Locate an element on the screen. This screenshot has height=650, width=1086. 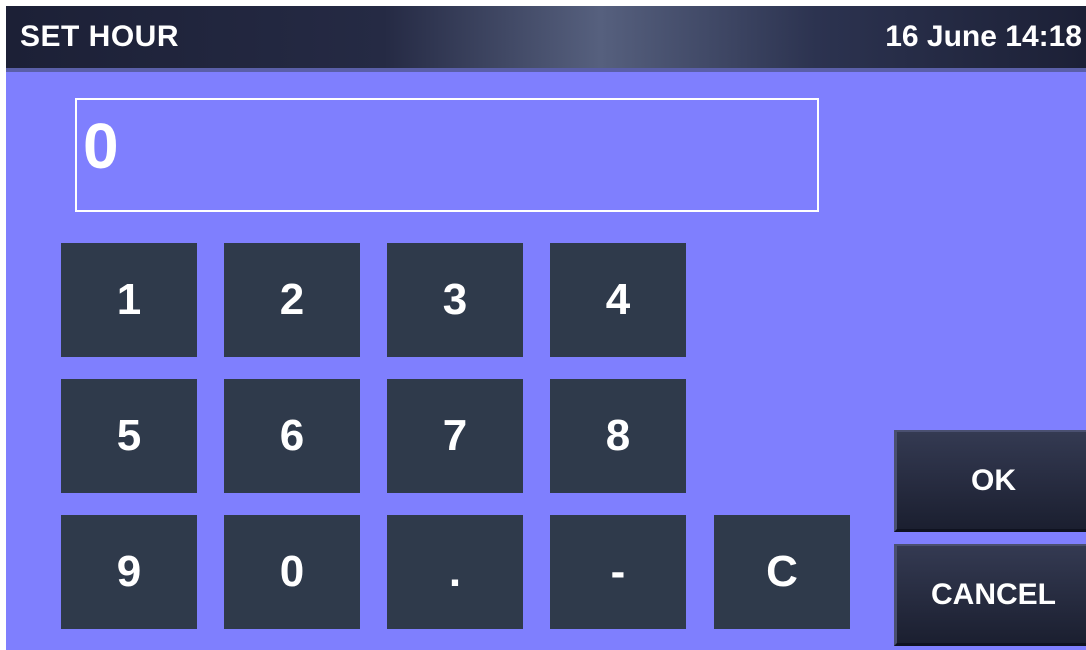
clear-button: C is located at coordinates (782, 572).